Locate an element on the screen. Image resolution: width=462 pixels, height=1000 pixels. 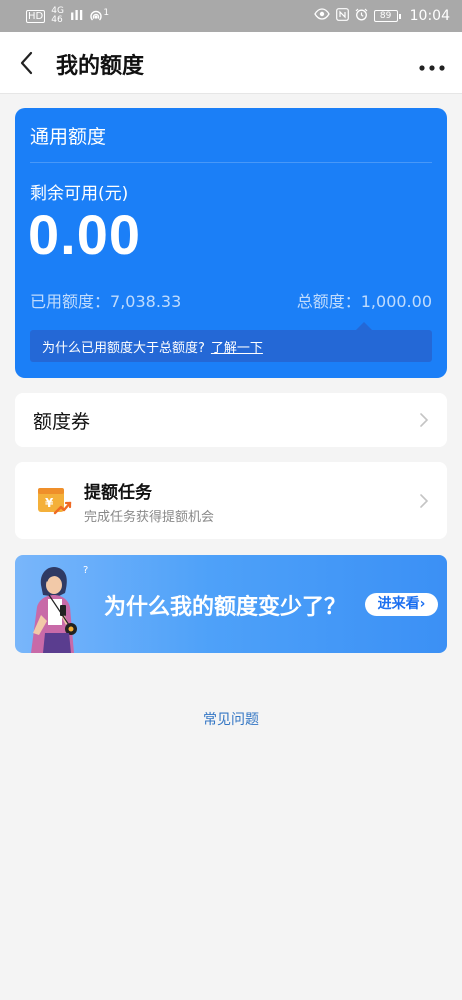
status-left: HD 4G 46 ıll 1 is located at coordinates (67, 16).